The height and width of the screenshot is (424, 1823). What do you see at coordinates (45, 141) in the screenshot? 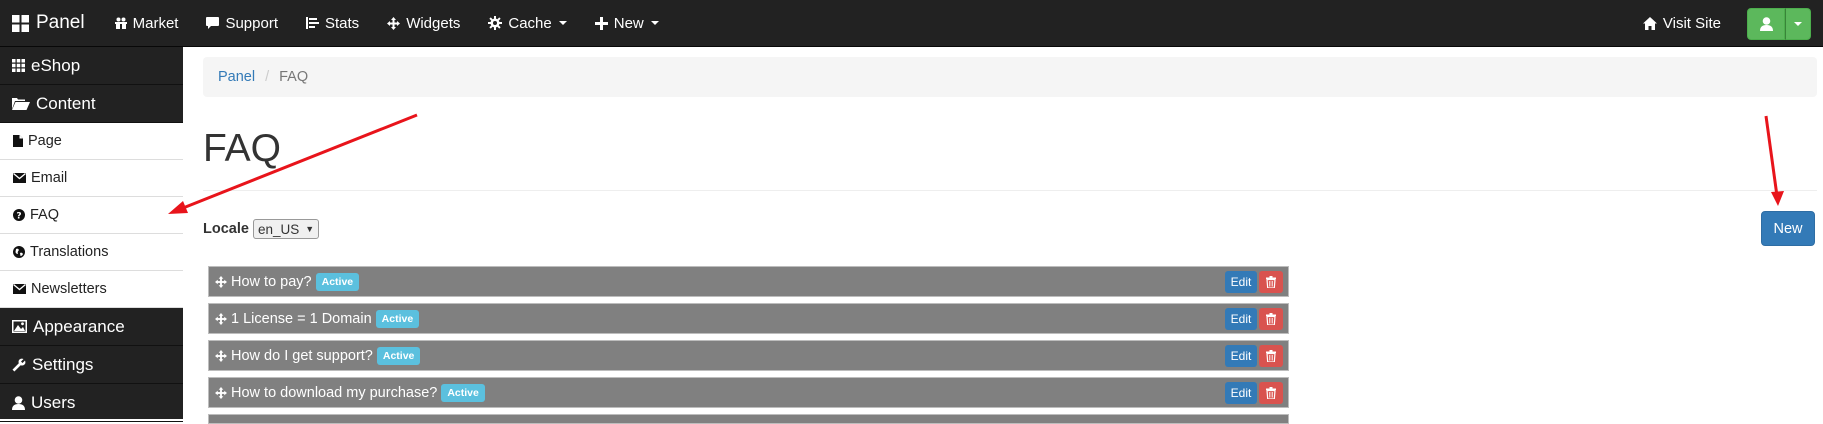
I see `sidebar-item-label: Page` at bounding box center [45, 141].